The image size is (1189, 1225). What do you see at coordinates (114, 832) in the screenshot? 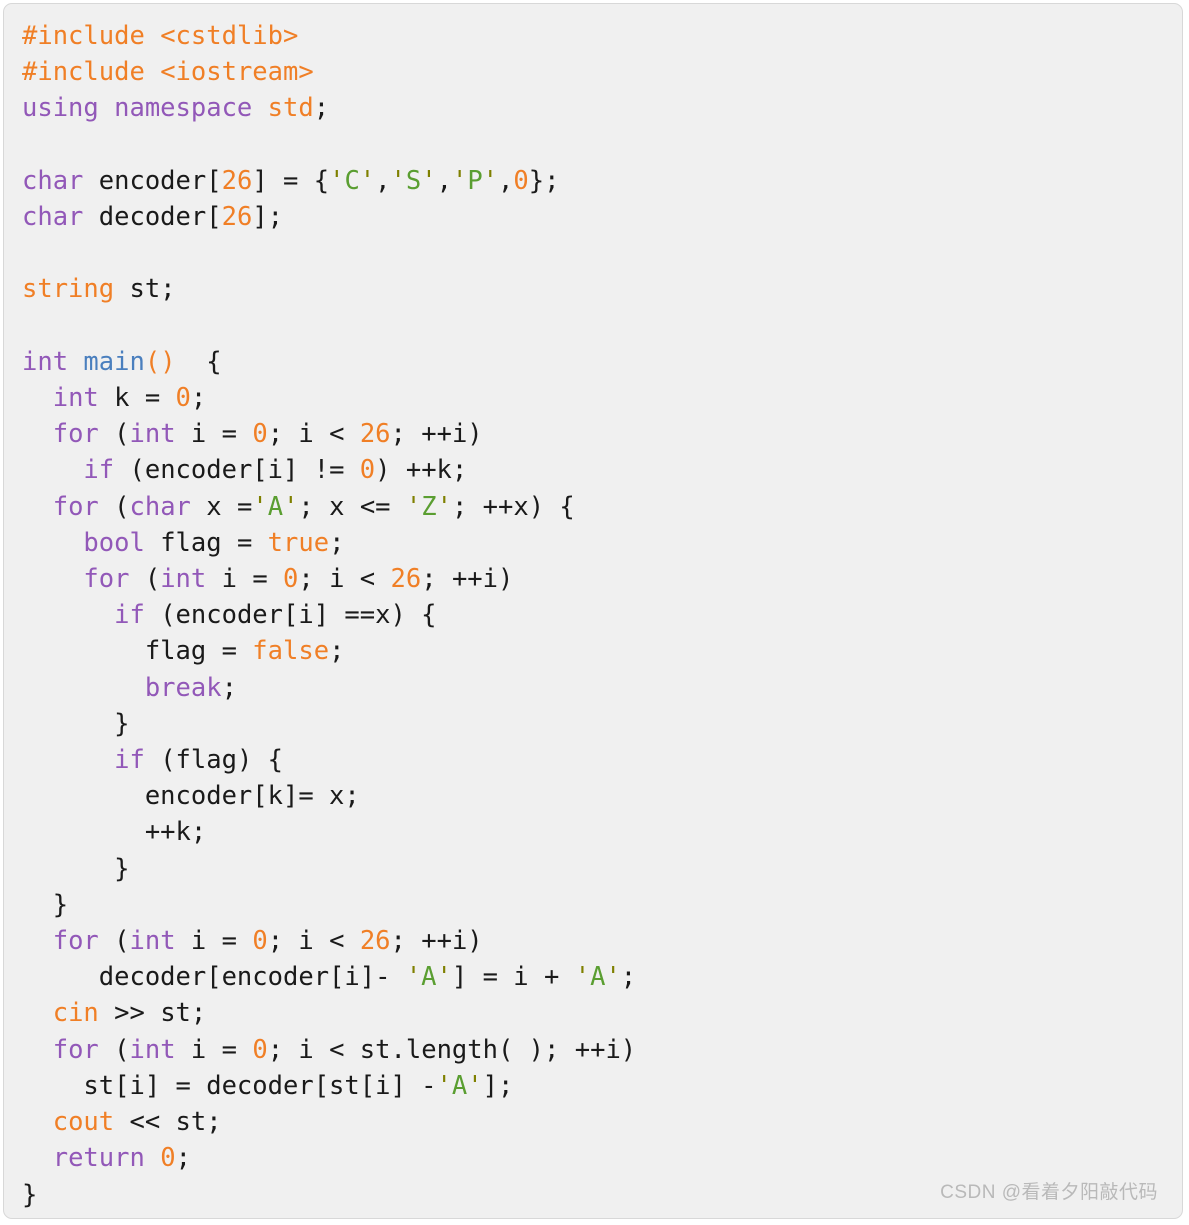
I see `code-token-txt: ++k;` at bounding box center [114, 832].